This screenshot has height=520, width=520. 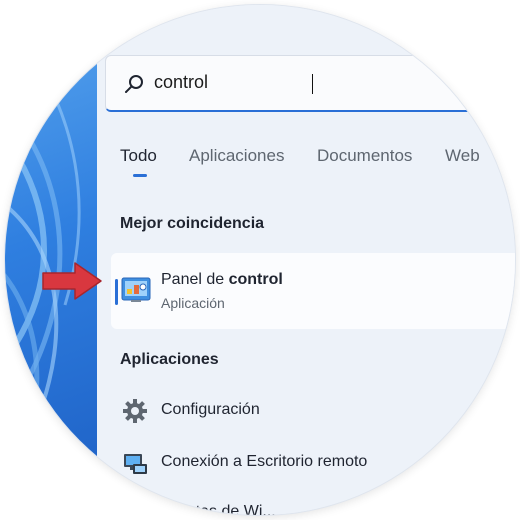 What do you see at coordinates (305, 411) in the screenshot?
I see `app-item-configuracion: Configuración` at bounding box center [305, 411].